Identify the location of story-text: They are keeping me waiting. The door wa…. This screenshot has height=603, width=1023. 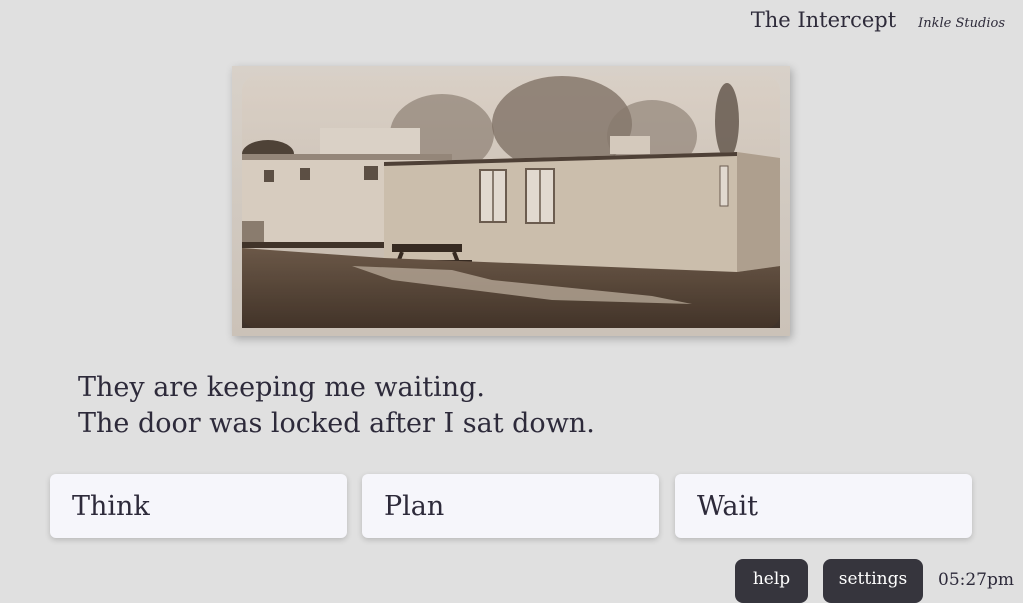
(336, 406).